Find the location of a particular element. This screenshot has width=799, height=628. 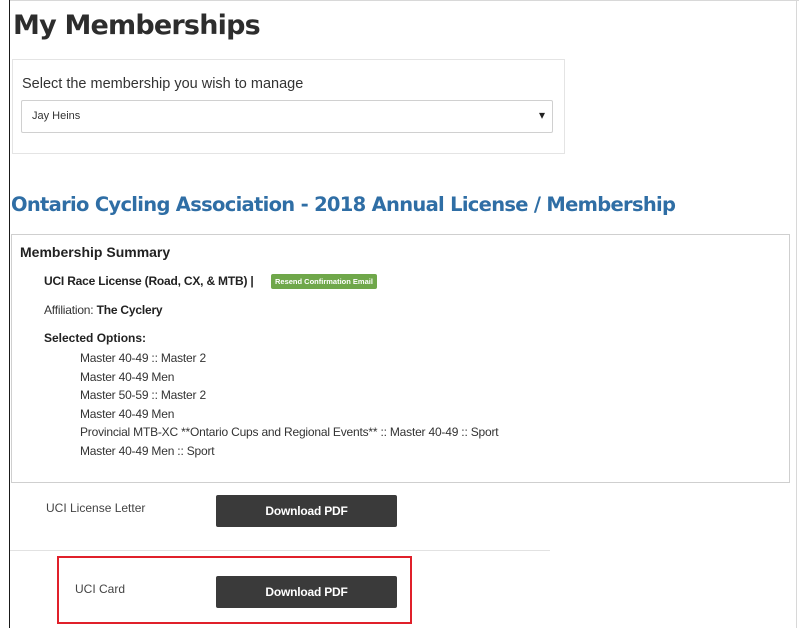

resend-confirmation-button: Resend Confirmation Email is located at coordinates (324, 281).